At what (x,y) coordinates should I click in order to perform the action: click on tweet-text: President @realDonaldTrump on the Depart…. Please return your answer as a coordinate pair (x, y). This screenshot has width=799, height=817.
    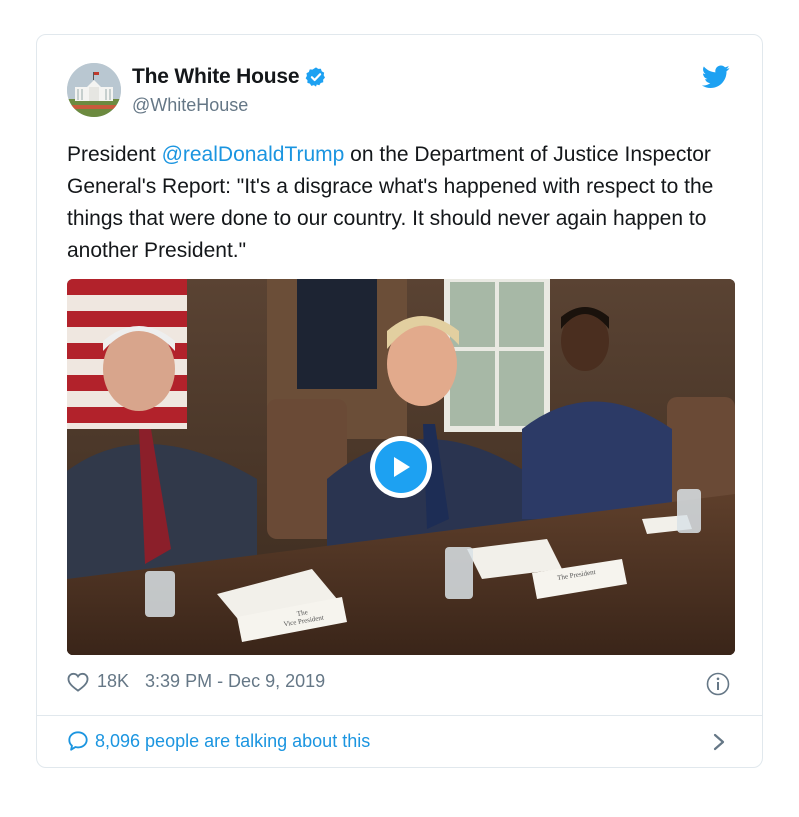
    Looking at the image, I should click on (407, 203).